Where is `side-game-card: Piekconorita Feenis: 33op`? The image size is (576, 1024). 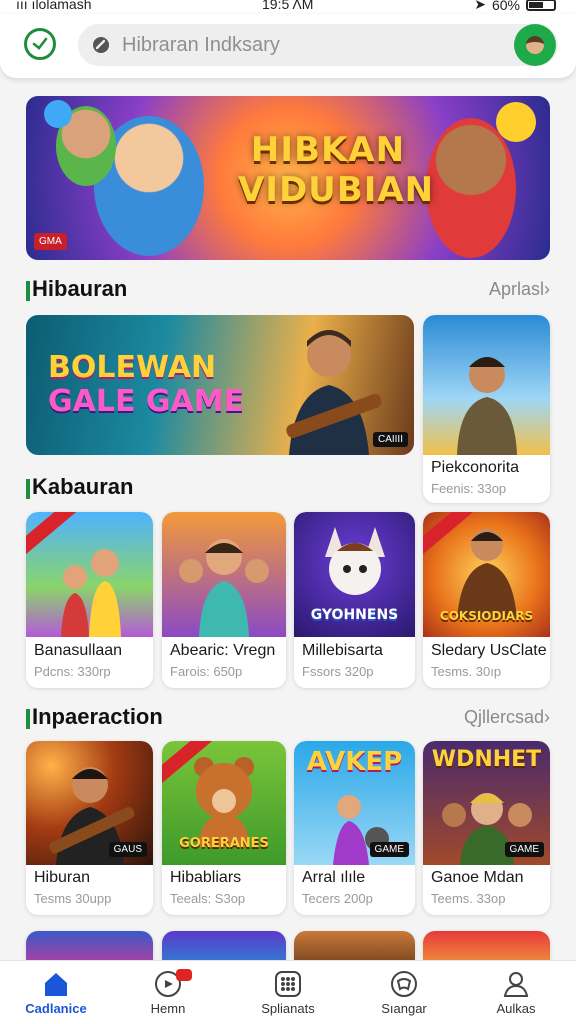
side-game-card: Piekconorita Feenis: 33op is located at coordinates (486, 409).